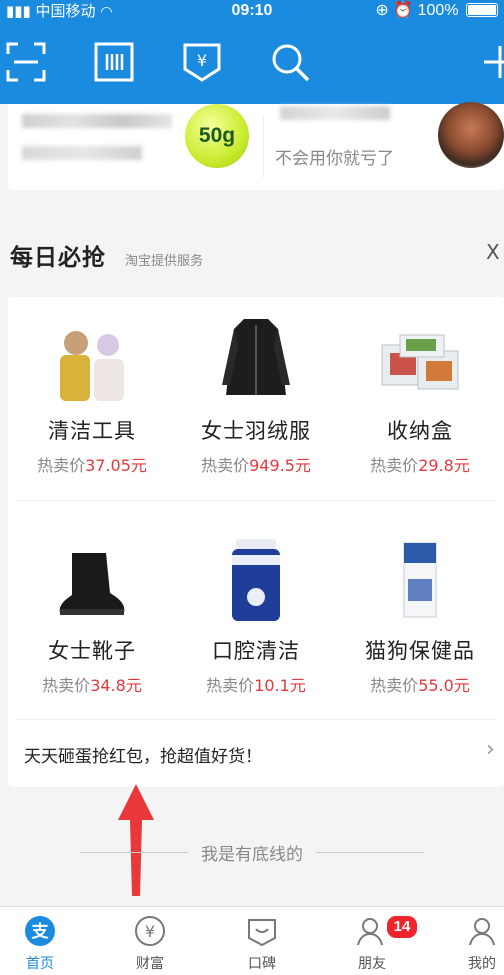 The height and width of the screenshot is (975, 504). Describe the element at coordinates (92, 584) in the screenshot. I see `product-image-boots` at that location.